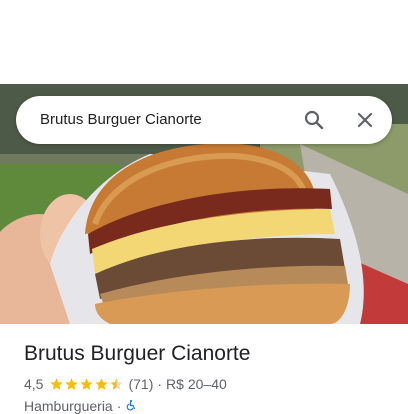  Describe the element at coordinates (204, 120) in the screenshot. I see `search-bar: Brutus Burguer Cianorte` at that location.